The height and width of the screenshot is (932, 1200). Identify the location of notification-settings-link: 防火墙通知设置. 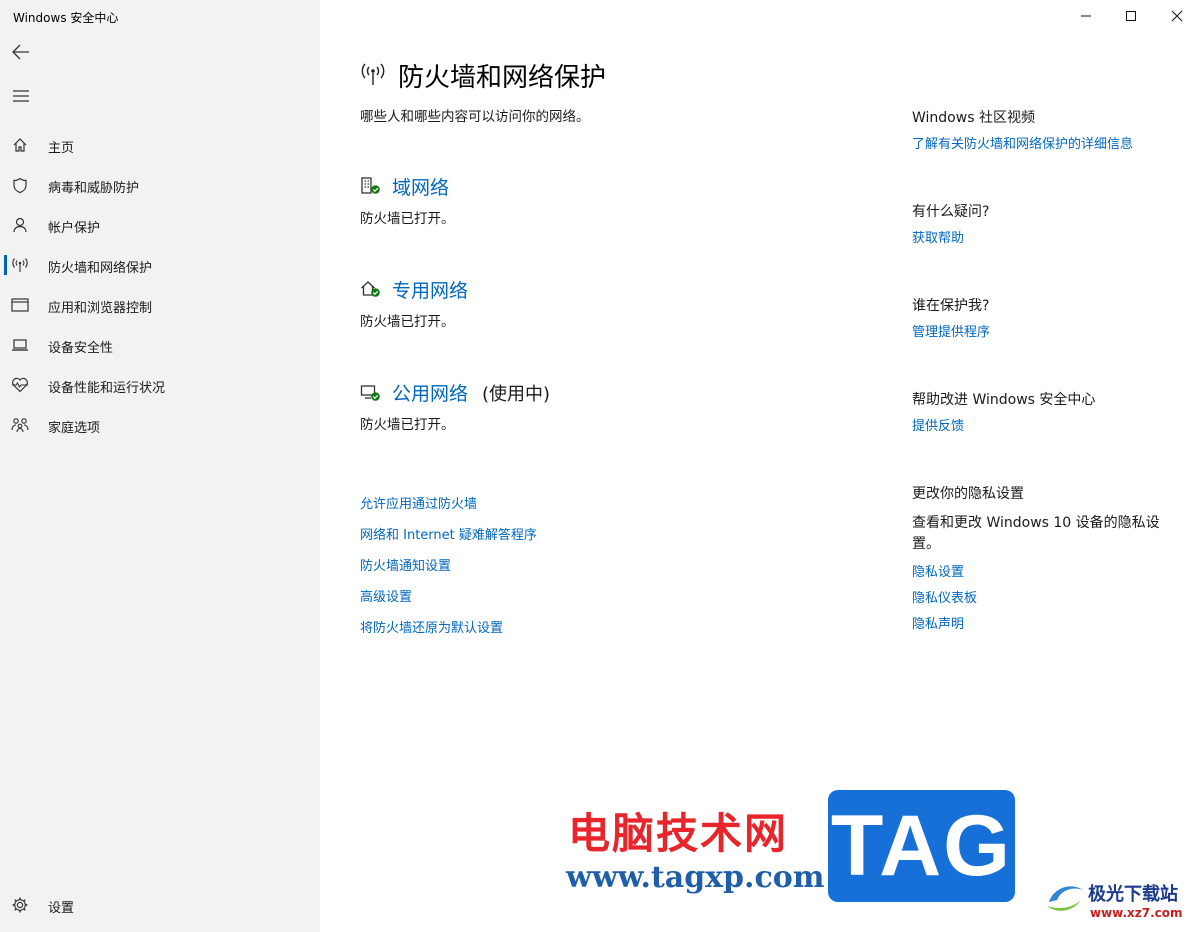
(405, 564).